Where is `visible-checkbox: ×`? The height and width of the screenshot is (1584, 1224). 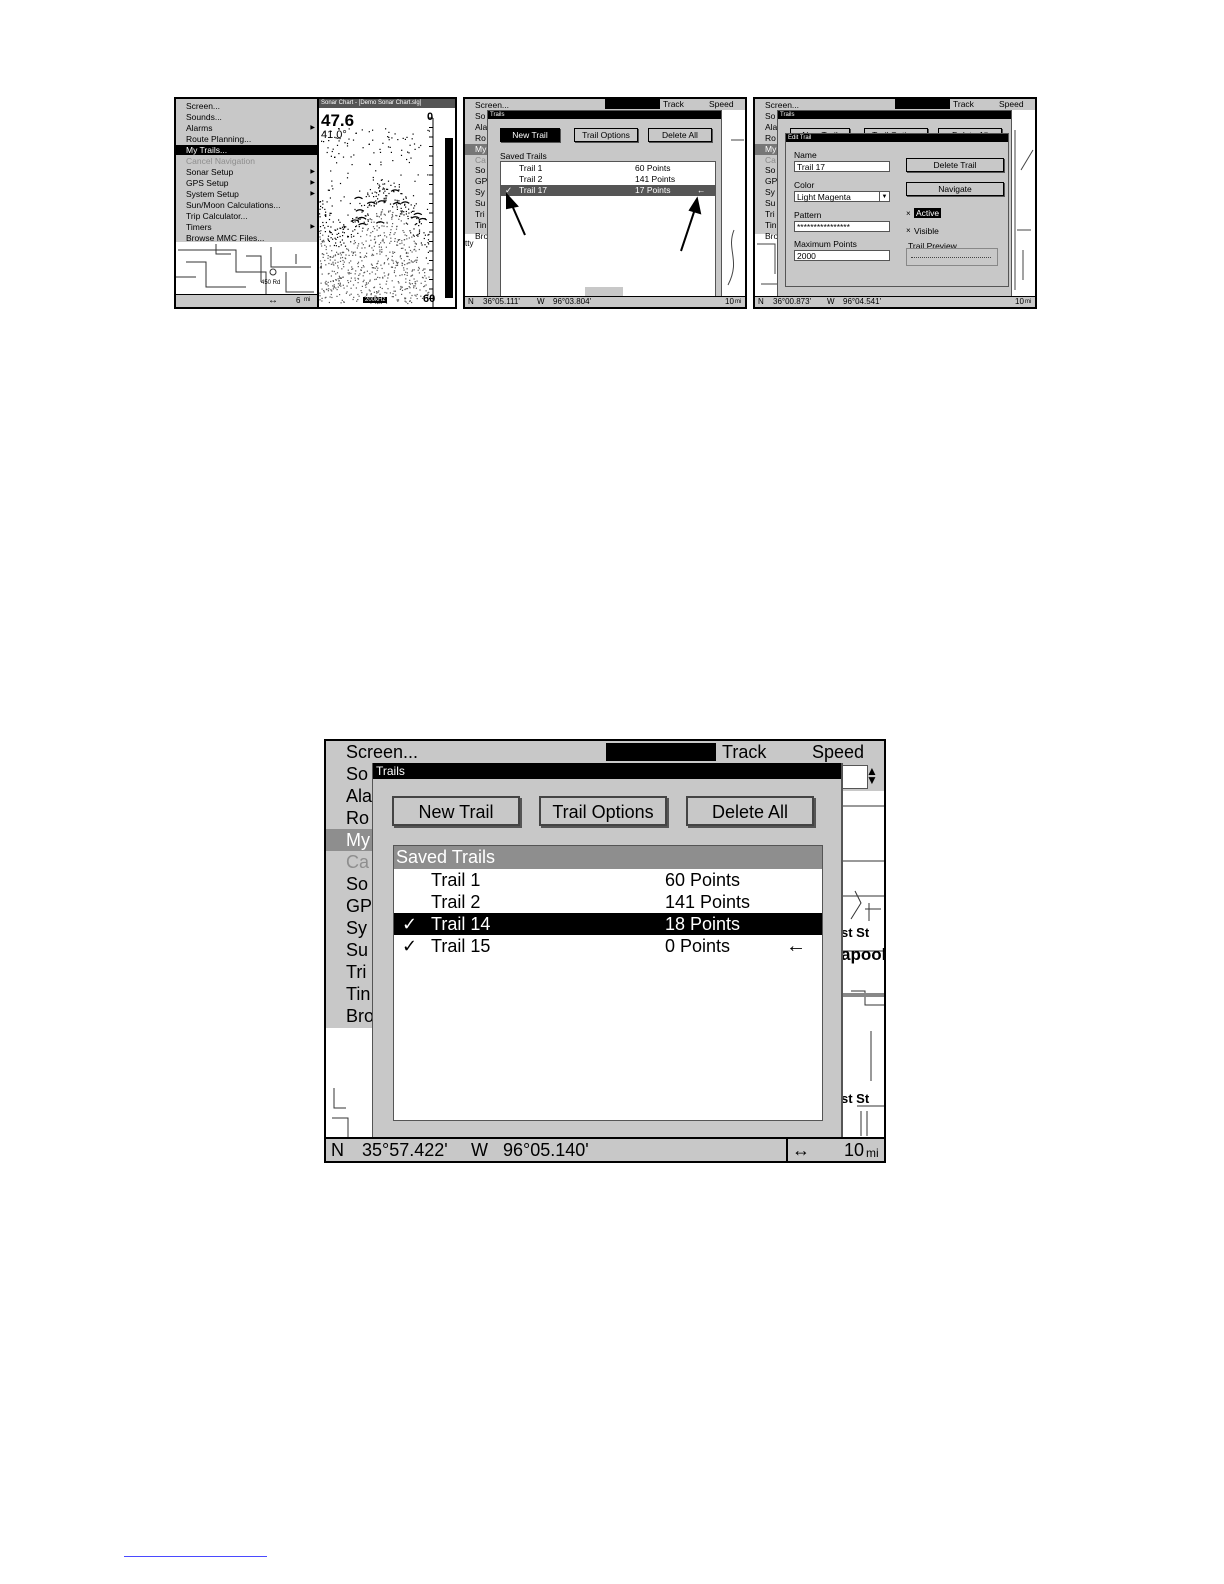
visible-checkbox: × is located at coordinates (908, 230).